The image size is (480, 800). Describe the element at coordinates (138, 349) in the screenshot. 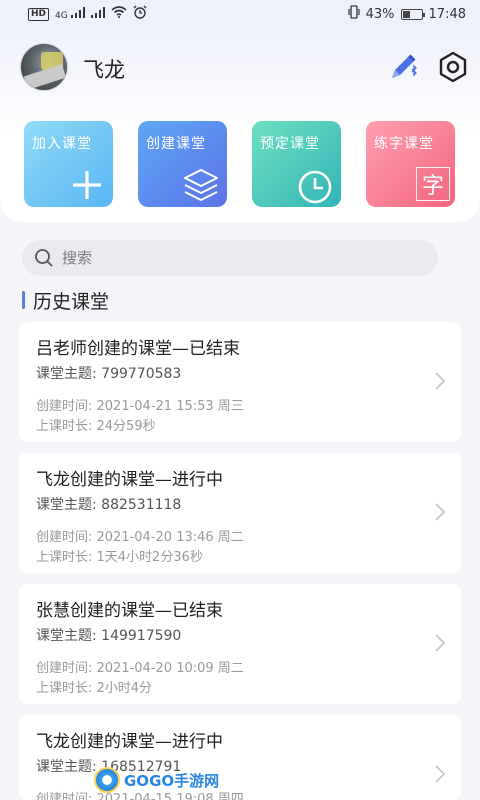

I see `class-title: 吕老师创建的课堂—已结束` at that location.